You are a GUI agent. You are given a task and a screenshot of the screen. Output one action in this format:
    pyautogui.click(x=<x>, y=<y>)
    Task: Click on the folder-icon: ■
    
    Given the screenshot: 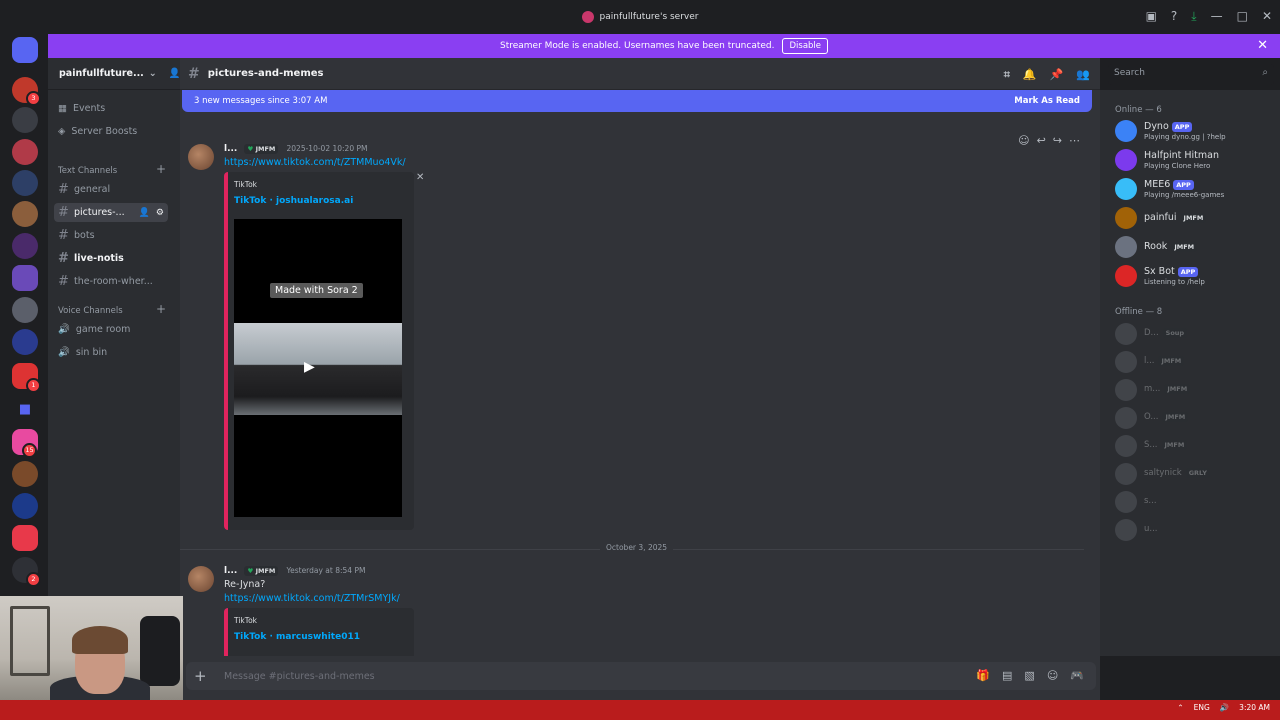 What is the action you would take?
    pyautogui.click(x=25, y=410)
    